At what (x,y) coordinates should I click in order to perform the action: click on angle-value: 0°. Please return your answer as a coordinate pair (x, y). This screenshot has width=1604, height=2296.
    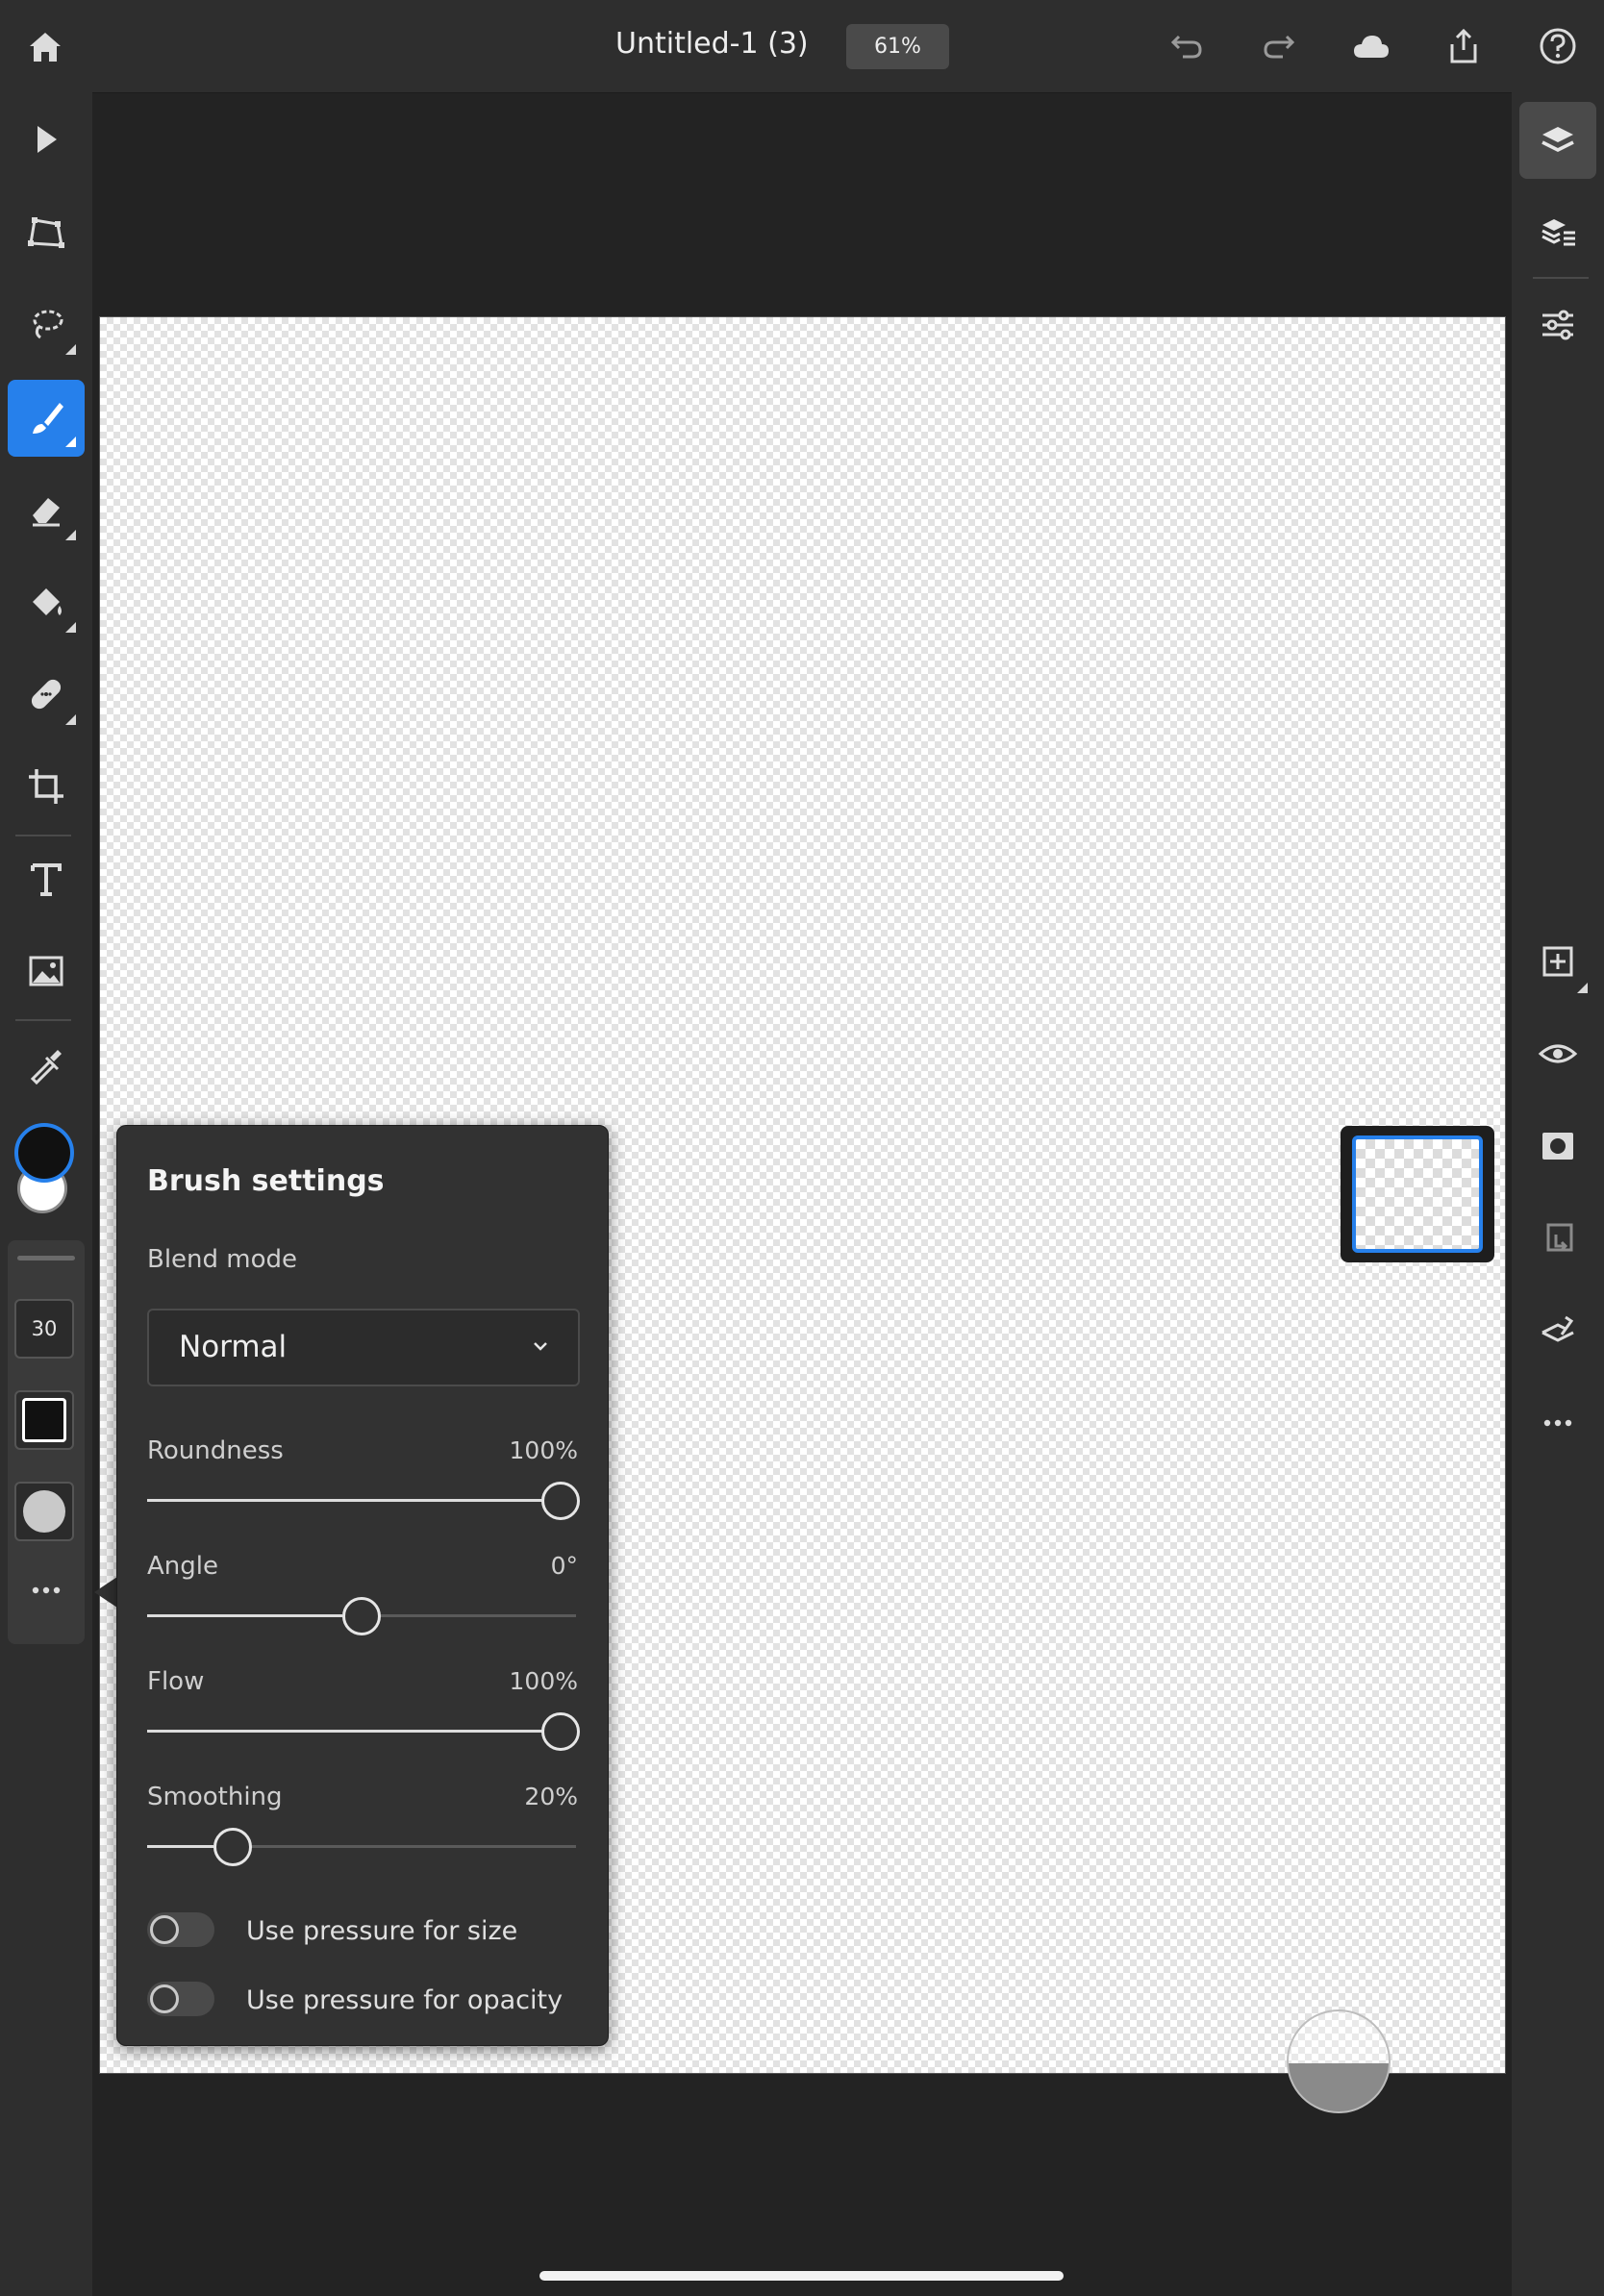
    Looking at the image, I should click on (564, 1566).